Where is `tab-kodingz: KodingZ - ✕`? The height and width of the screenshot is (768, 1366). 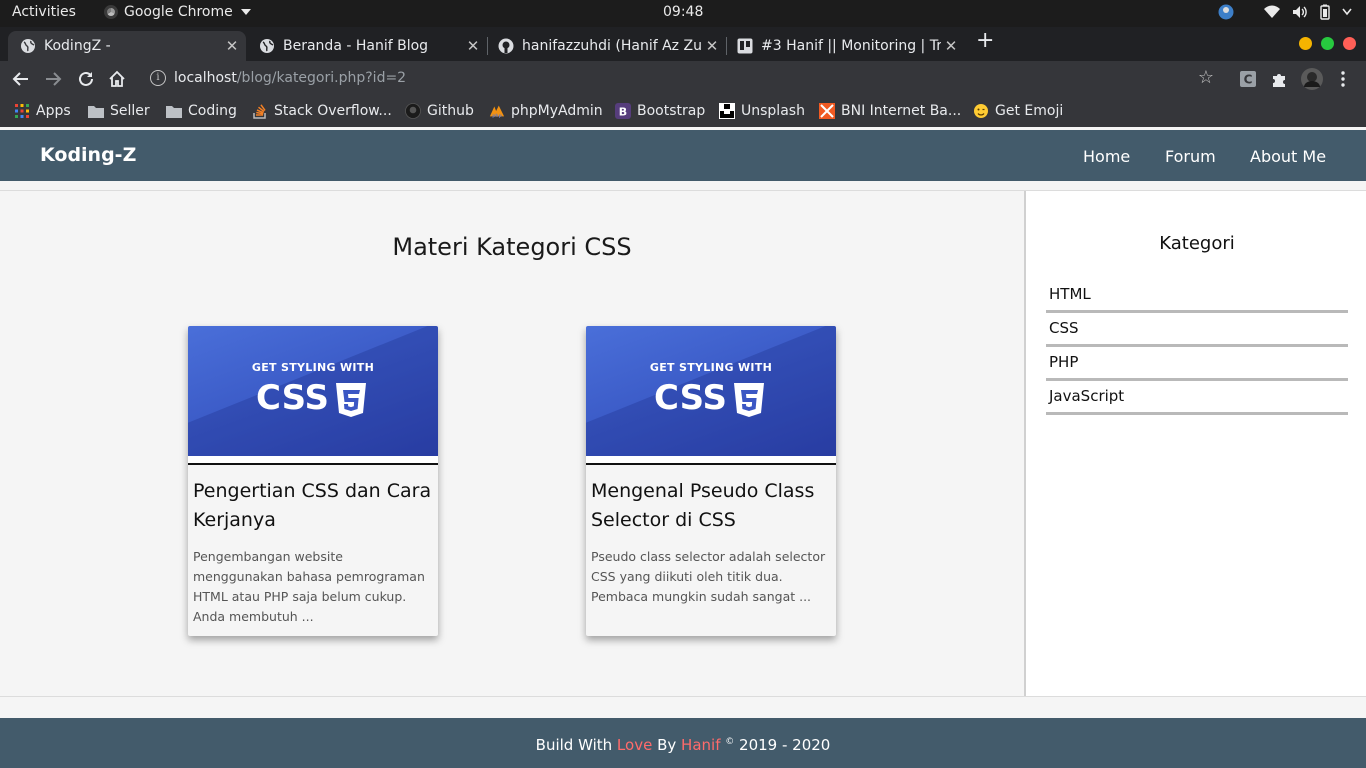
tab-kodingz: KodingZ - ✕ is located at coordinates (127, 46).